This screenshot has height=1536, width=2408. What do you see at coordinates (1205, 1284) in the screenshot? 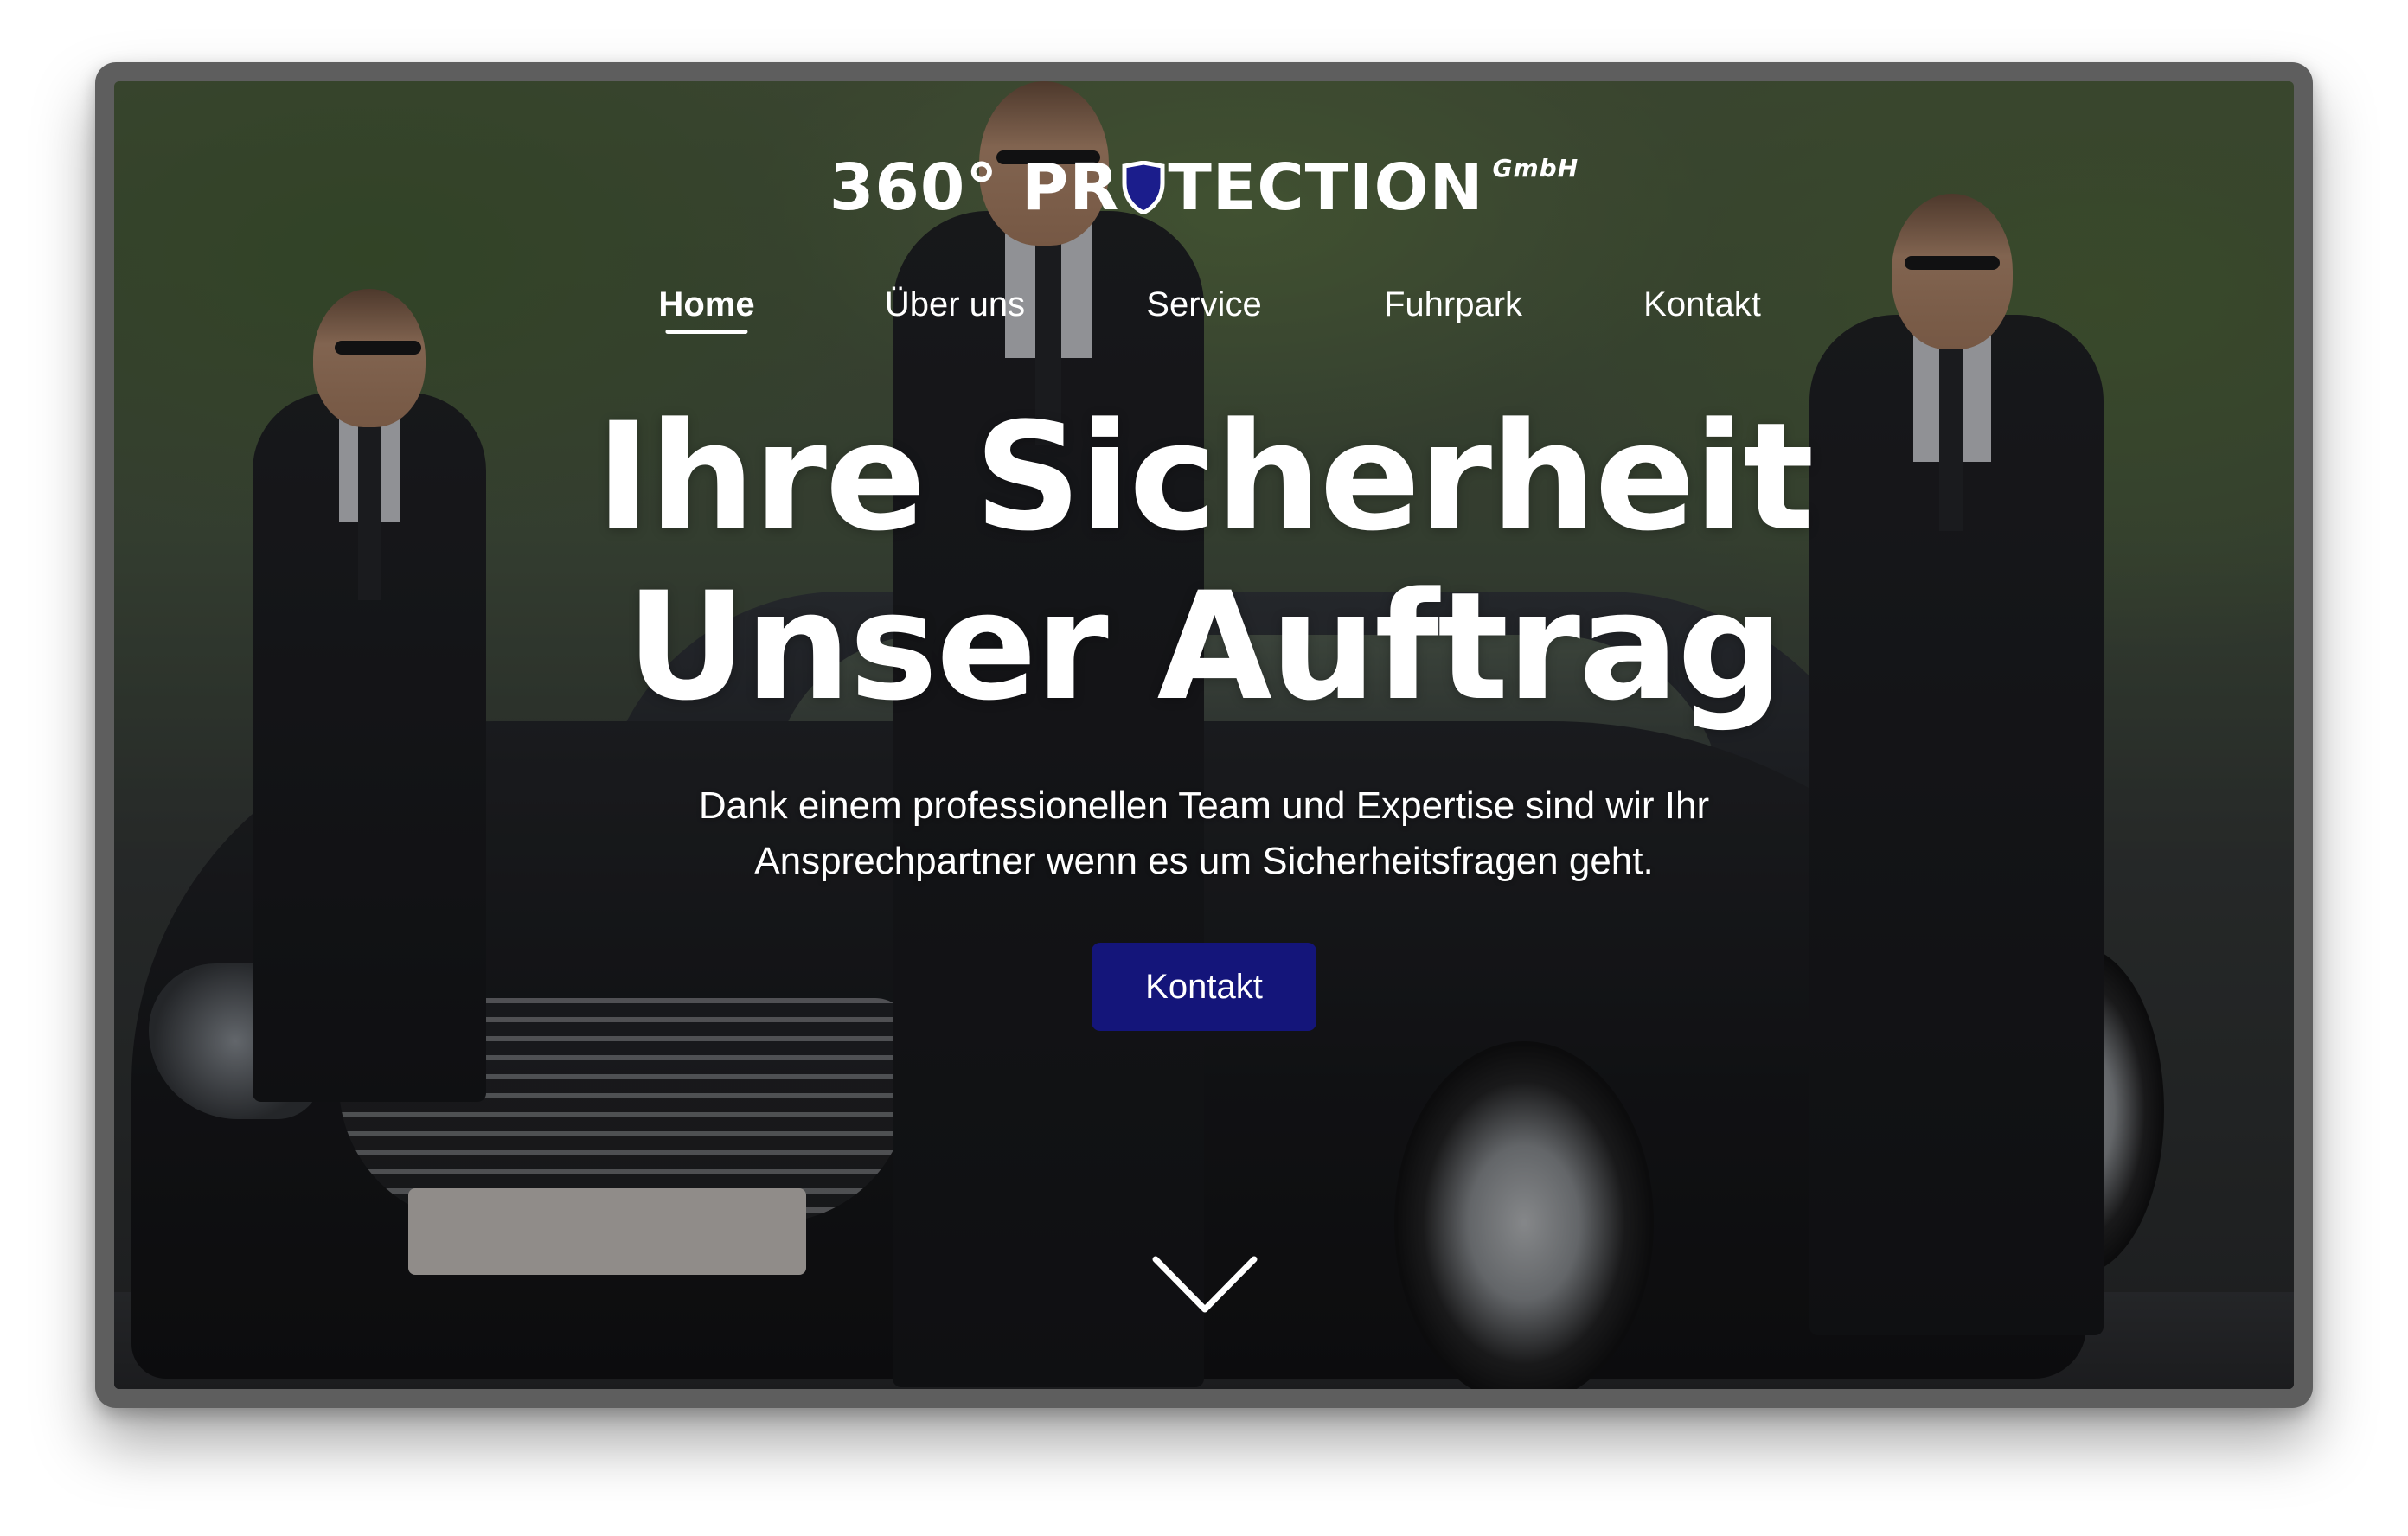
I see `chevron-down-icon` at bounding box center [1205, 1284].